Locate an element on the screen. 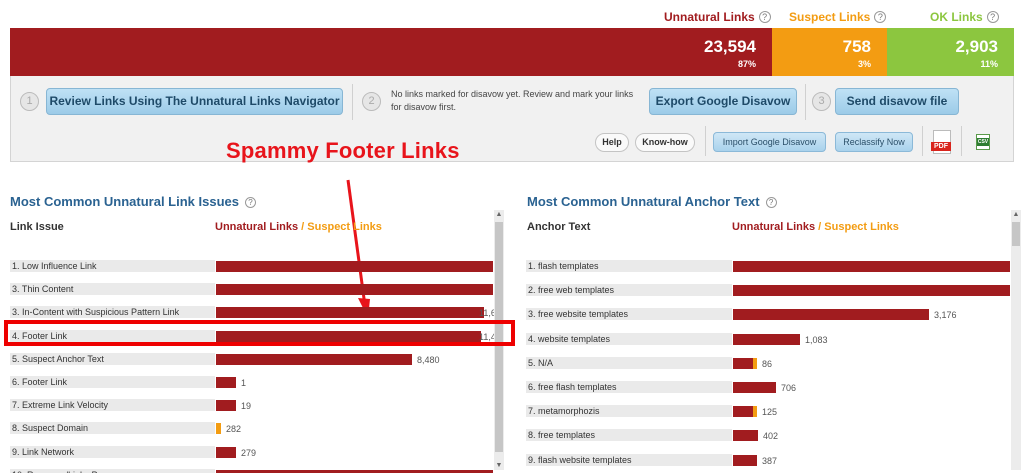 The width and height of the screenshot is (1024, 473). bar-value: 1 is located at coordinates (244, 383).